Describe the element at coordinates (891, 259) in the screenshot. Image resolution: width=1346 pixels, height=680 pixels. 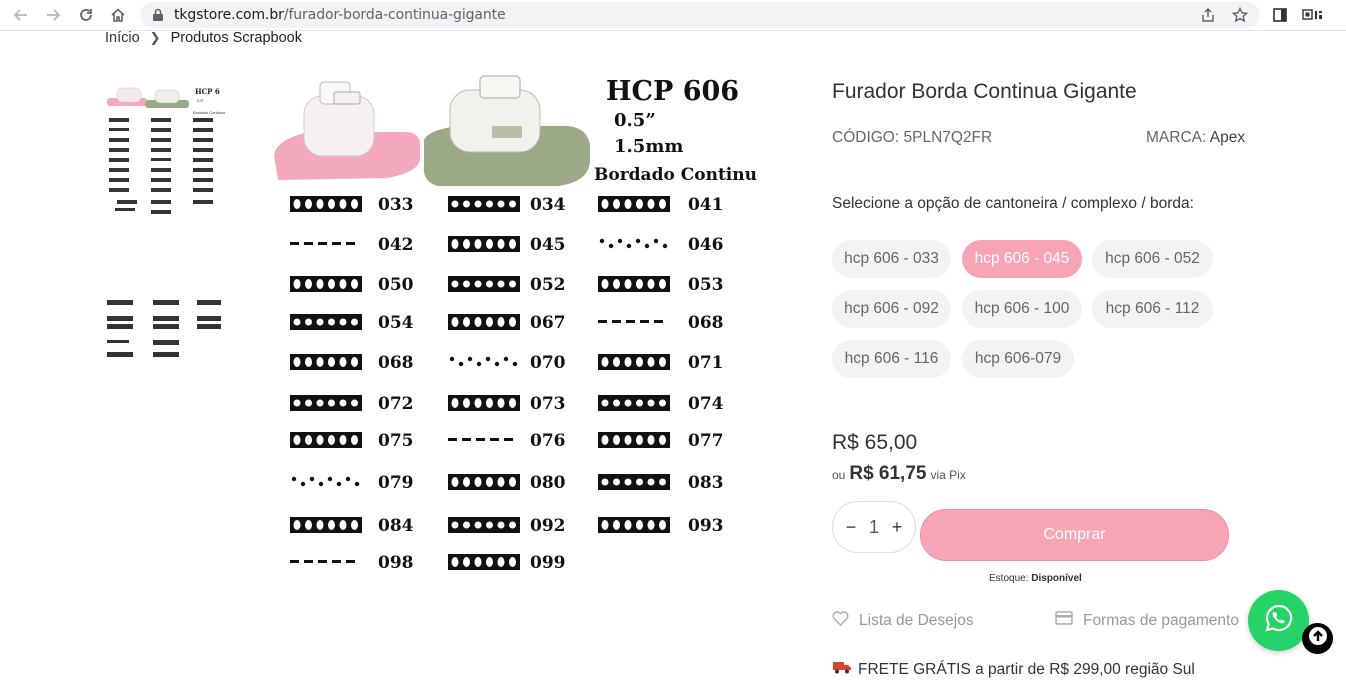
I see `variant-option-033: hcp 606 - 033` at that location.